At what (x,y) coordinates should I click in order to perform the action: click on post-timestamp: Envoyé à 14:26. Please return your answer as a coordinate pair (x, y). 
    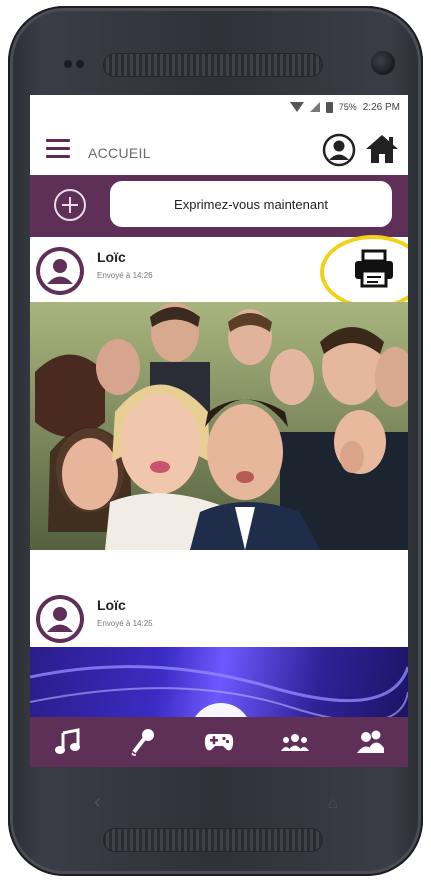
    Looking at the image, I should click on (125, 275).